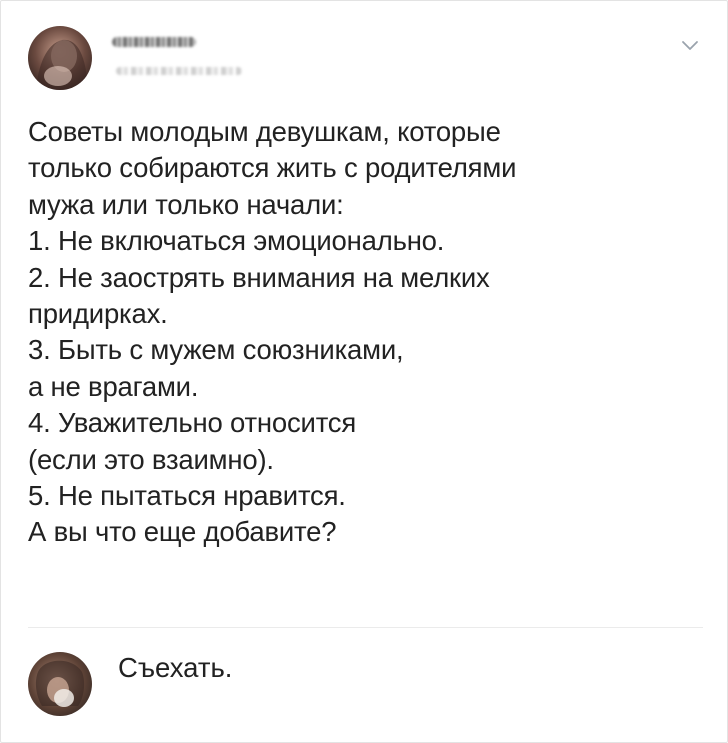 Image resolution: width=728 pixels, height=743 pixels. What do you see at coordinates (690, 46) in the screenshot?
I see `chevron-down-icon` at bounding box center [690, 46].